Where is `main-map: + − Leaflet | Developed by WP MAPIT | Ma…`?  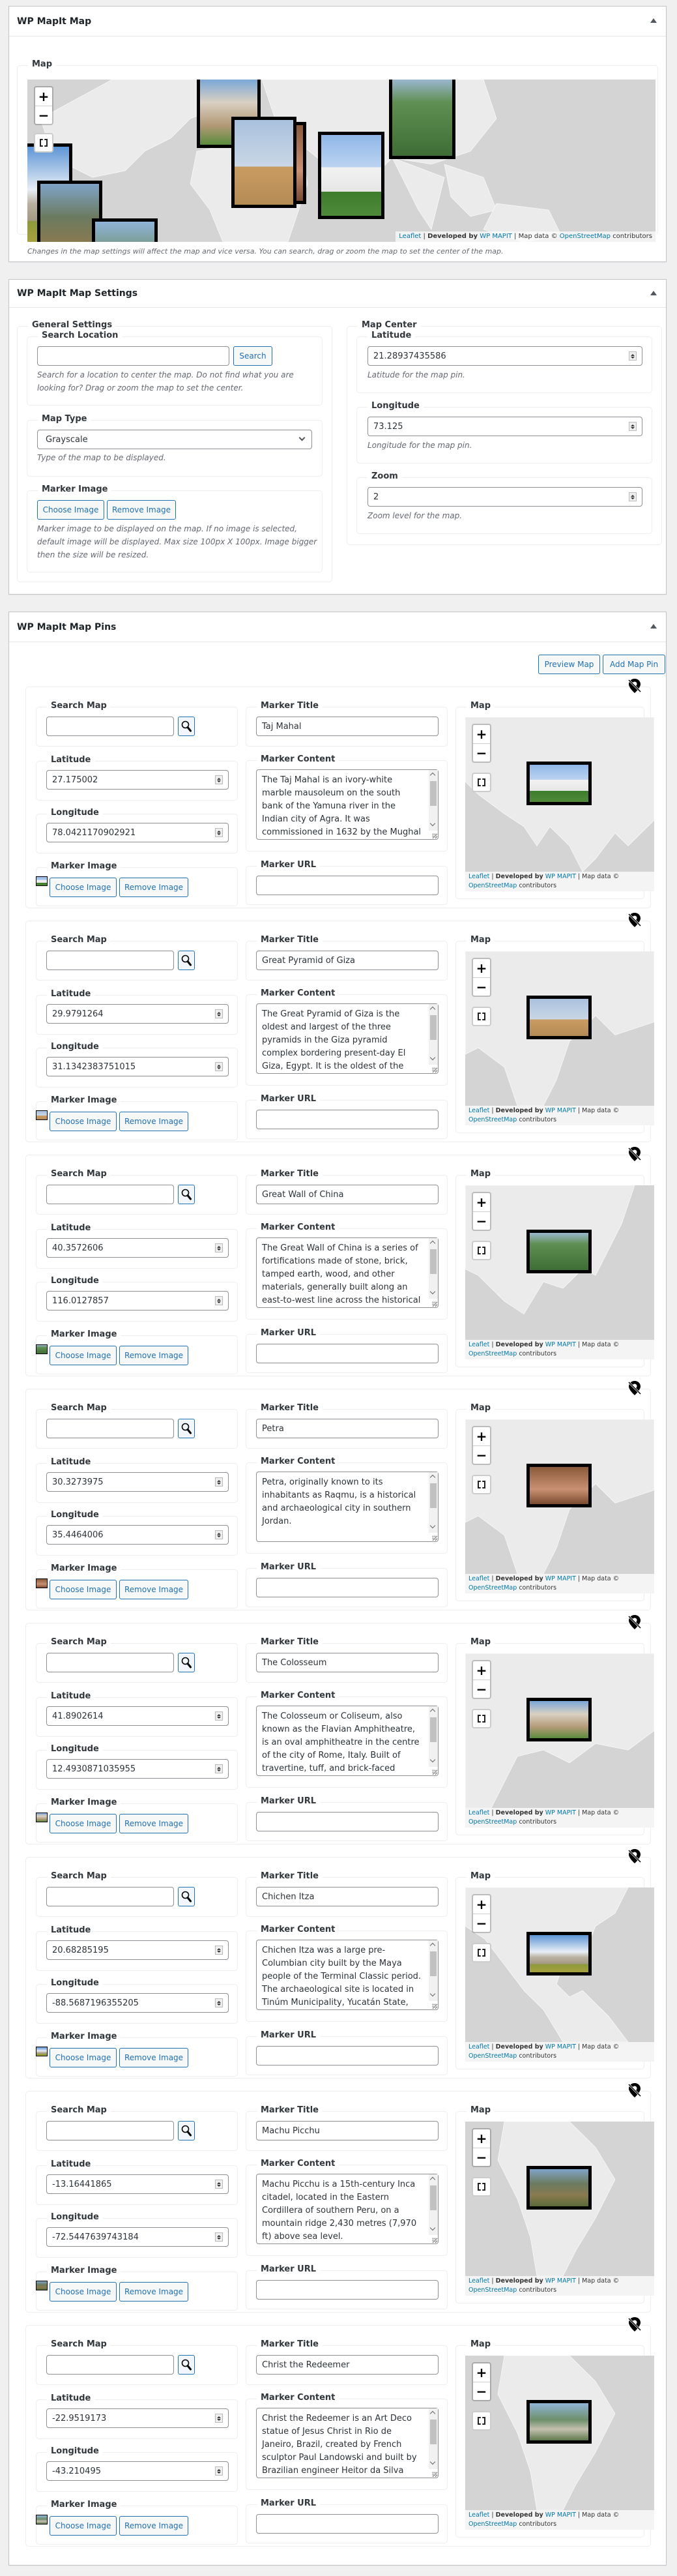
main-map: + − Leaflet | Developed by WP MAPIT | Ma… is located at coordinates (341, 161).